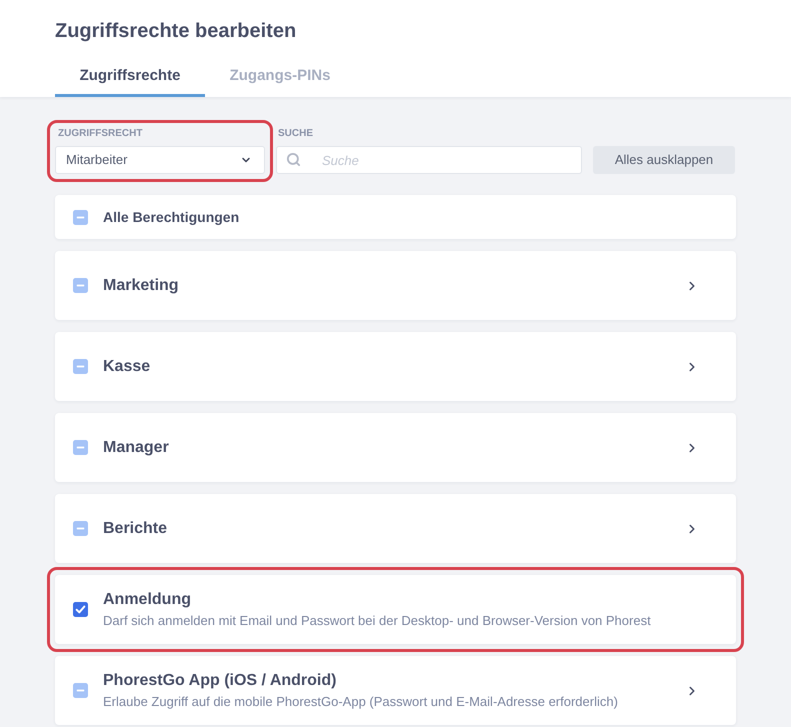  What do you see at coordinates (395, 528) in the screenshot?
I see `permission-card: Berichte` at bounding box center [395, 528].